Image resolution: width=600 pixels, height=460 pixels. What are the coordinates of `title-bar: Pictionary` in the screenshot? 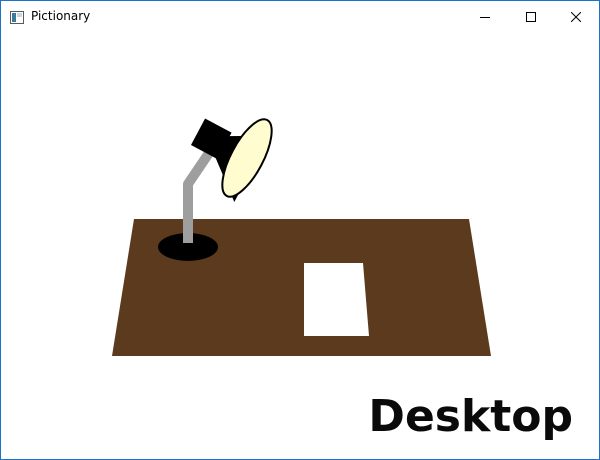 It's located at (300, 16).